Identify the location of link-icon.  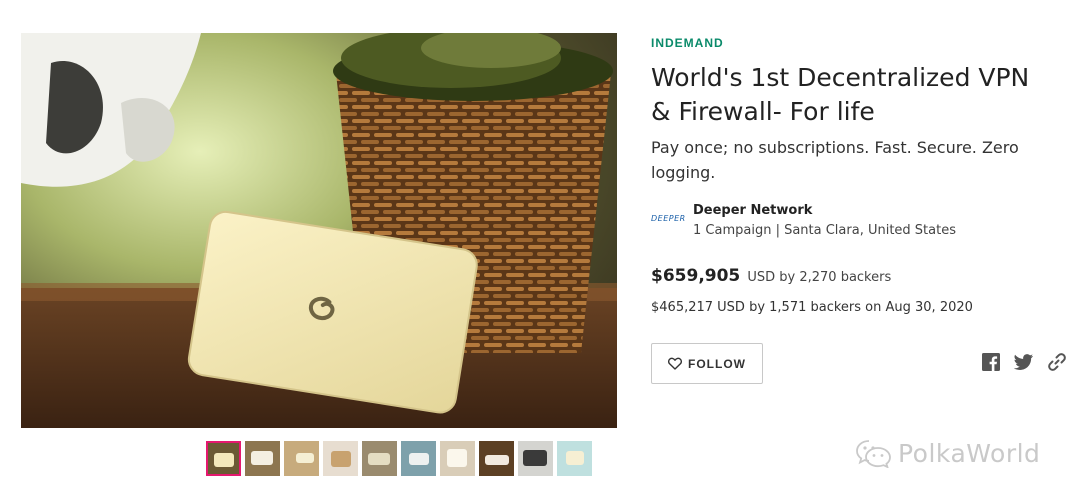
(1057, 362).